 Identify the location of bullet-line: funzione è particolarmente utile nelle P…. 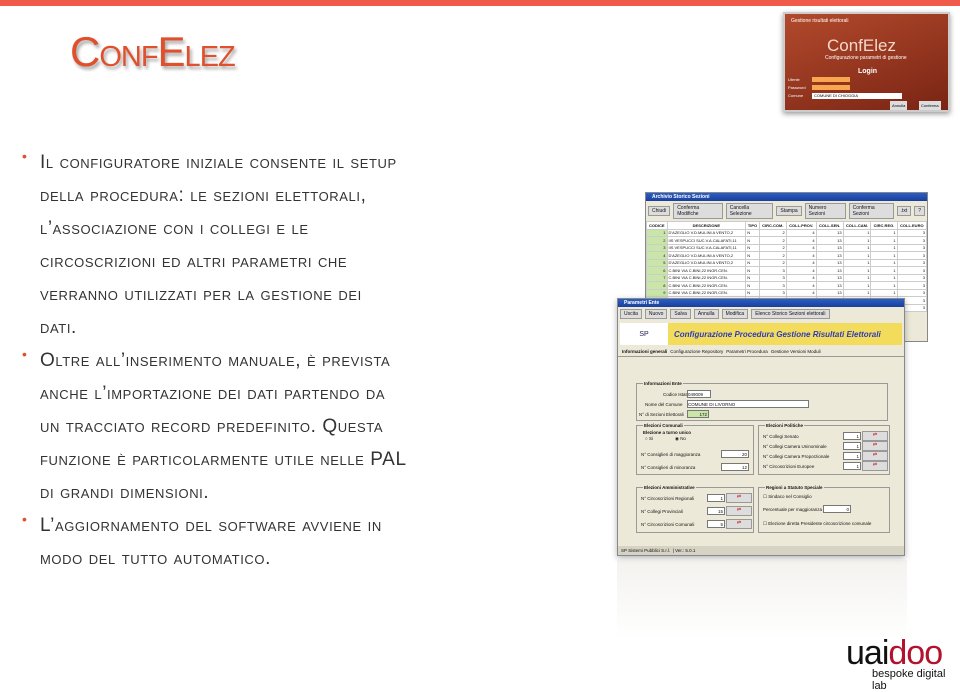
(223, 459).